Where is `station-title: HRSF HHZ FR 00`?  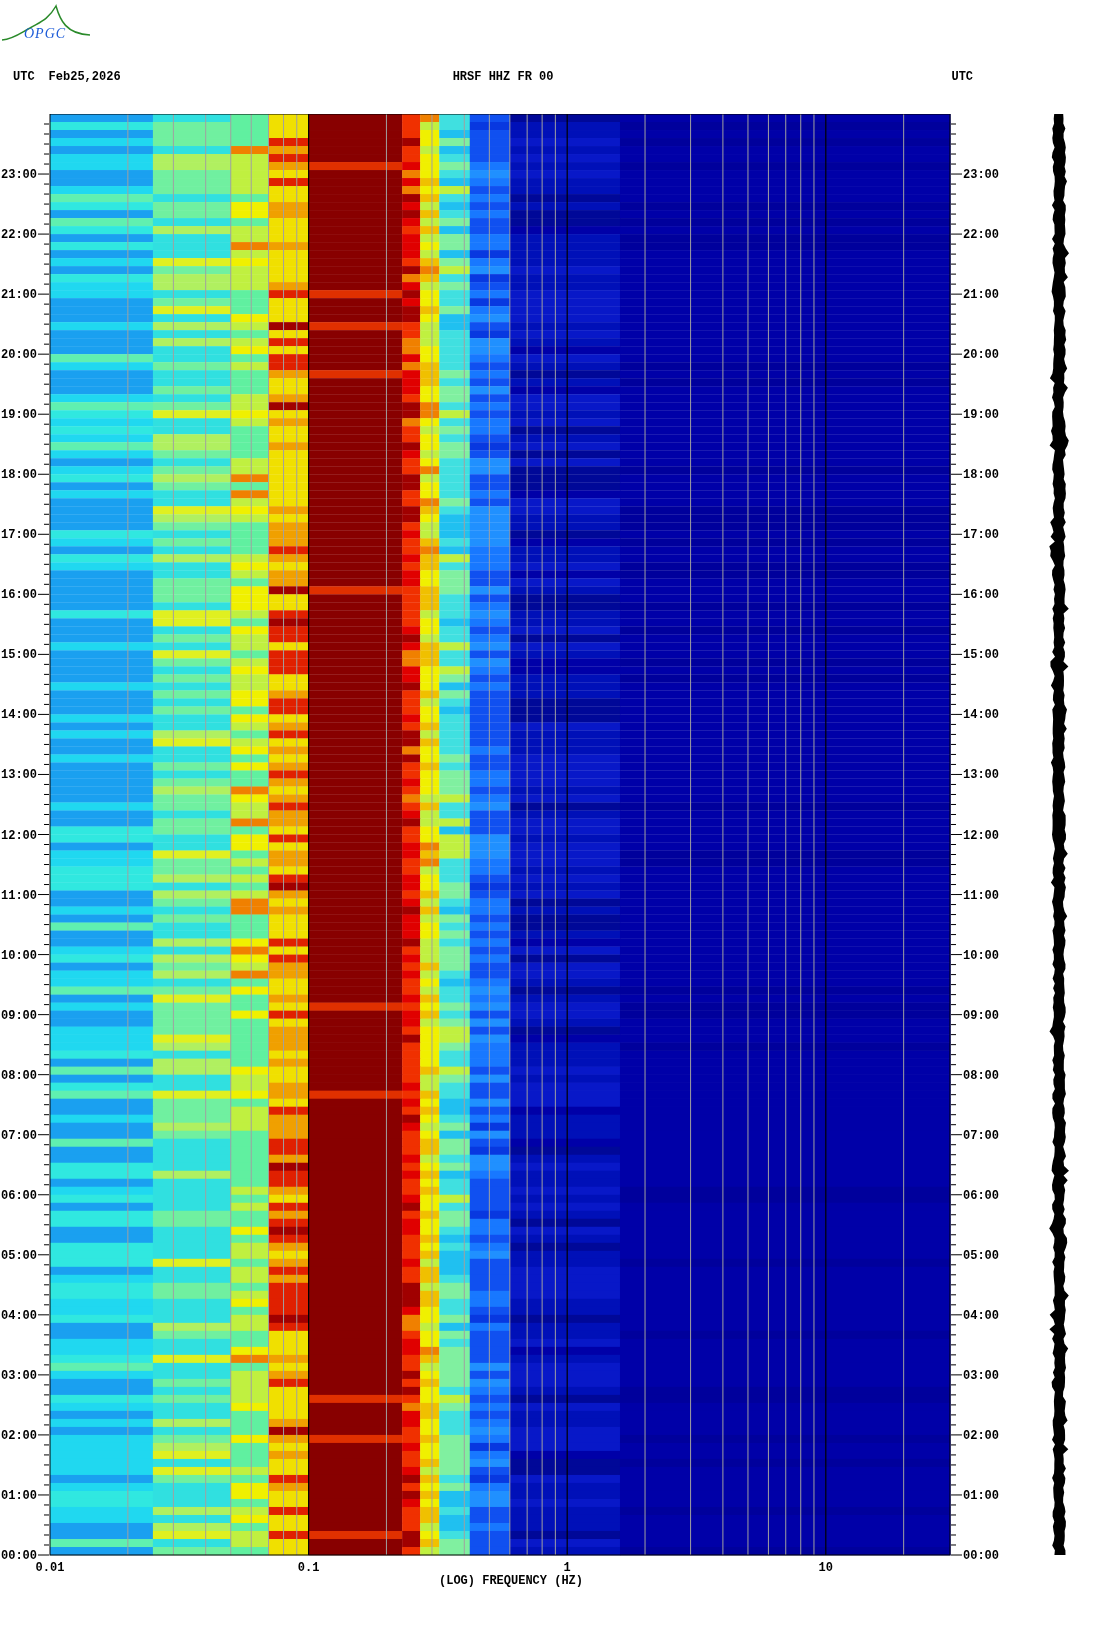
station-title: HRSF HHZ FR 00 is located at coordinates (503, 77).